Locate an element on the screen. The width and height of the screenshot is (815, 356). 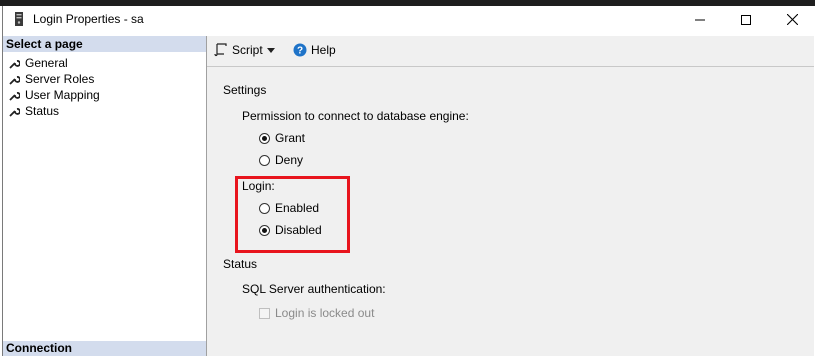
page-item-general: General is located at coordinates (38, 63).